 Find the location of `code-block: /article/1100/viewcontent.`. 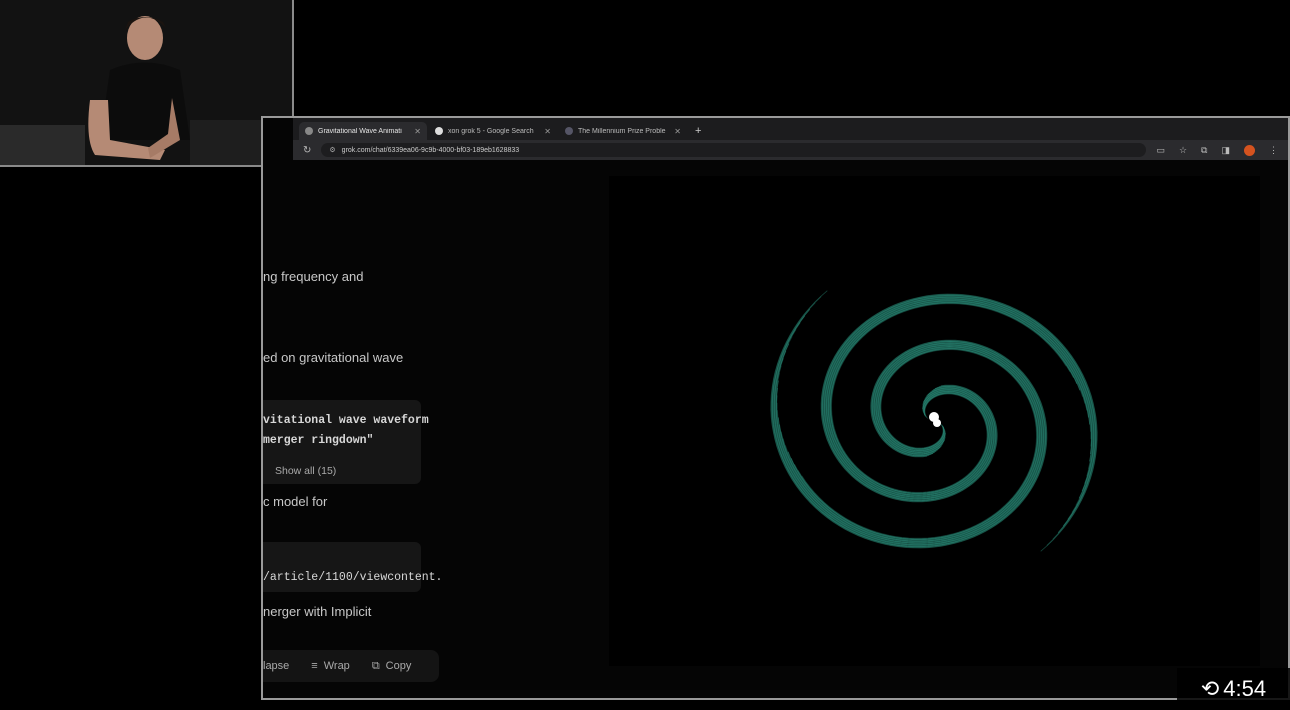

code-block: /article/1100/viewcontent. is located at coordinates (352, 567).